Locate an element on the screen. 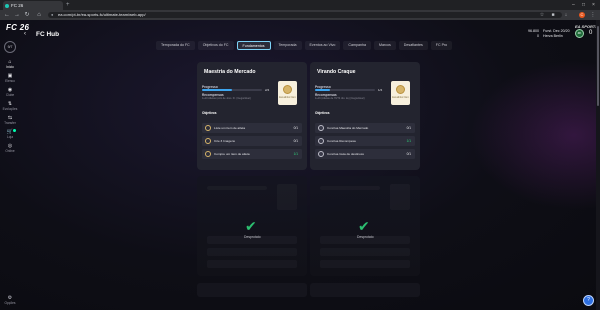  page-title: FC Hub is located at coordinates (48, 34).